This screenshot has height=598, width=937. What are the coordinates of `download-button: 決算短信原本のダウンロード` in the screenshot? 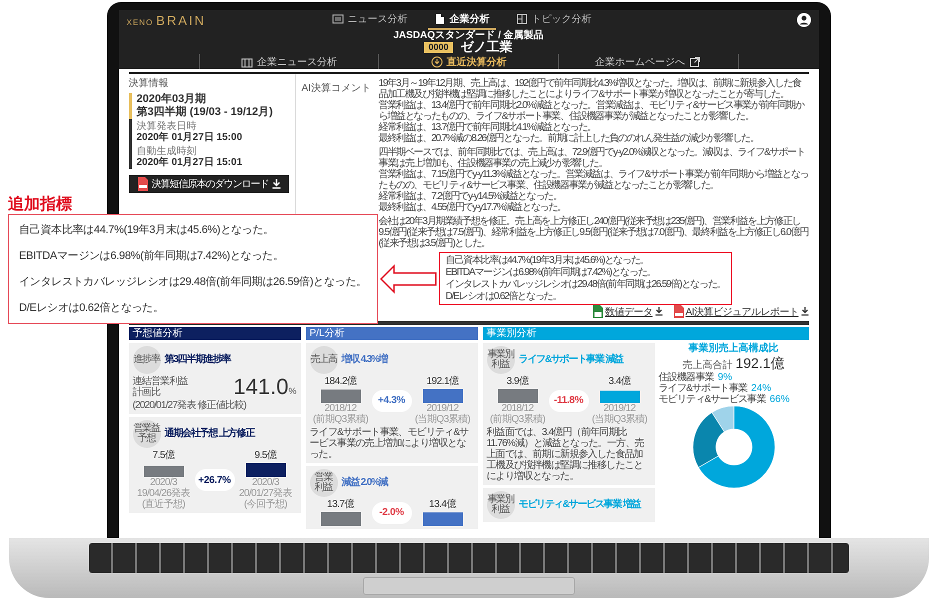 It's located at (208, 184).